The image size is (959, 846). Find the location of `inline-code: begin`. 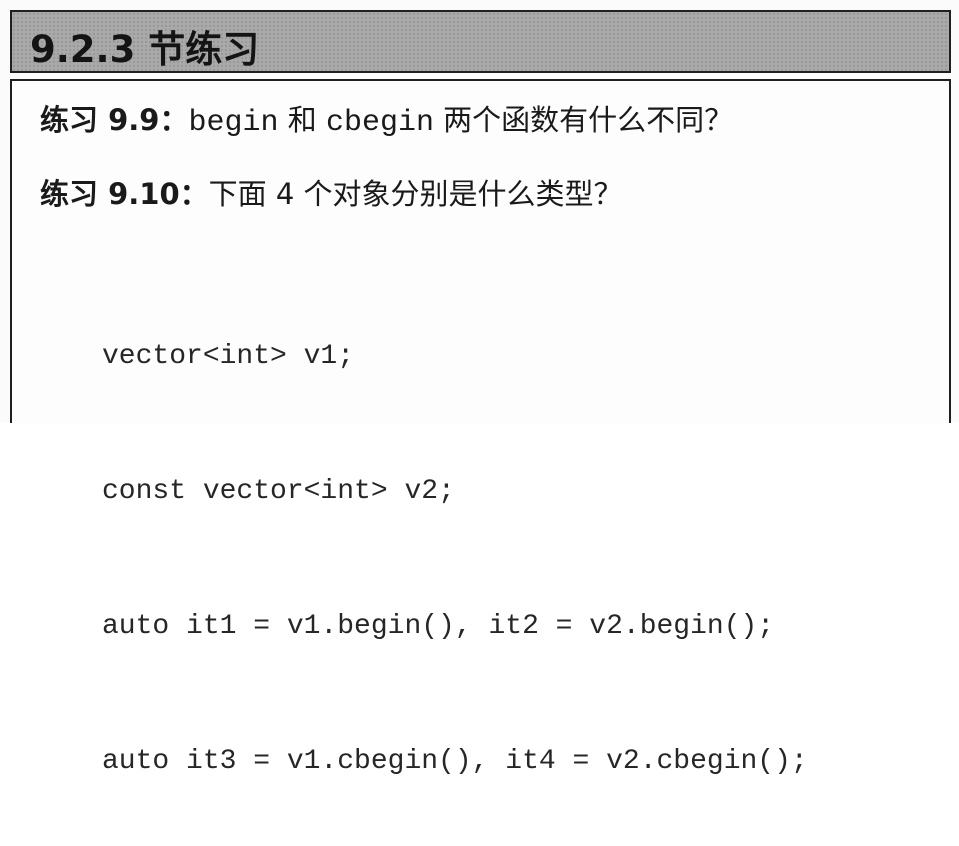

inline-code: begin is located at coordinates (233, 123).